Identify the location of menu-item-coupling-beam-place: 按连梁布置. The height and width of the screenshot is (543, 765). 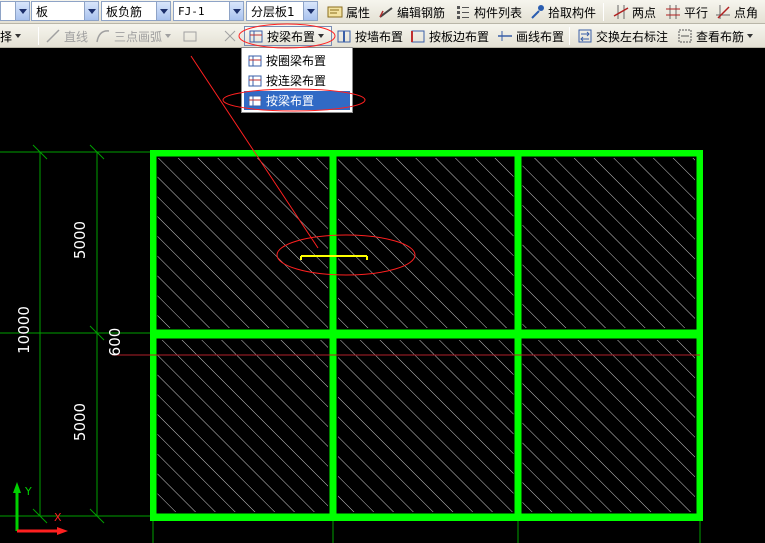
(297, 80).